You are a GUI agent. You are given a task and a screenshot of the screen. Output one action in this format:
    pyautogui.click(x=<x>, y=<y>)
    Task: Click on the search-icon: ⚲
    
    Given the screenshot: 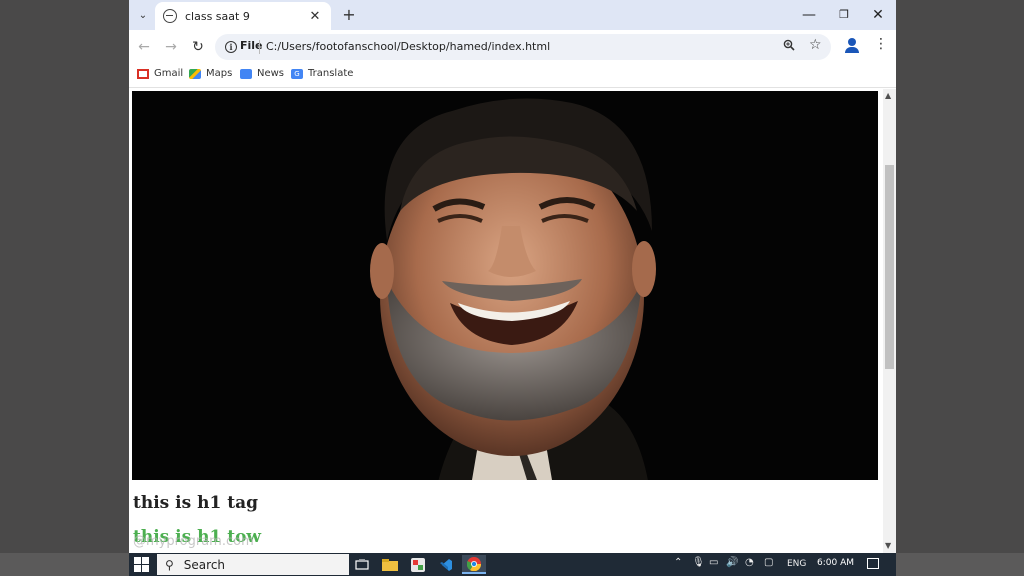 What is the action you would take?
    pyautogui.click(x=169, y=564)
    